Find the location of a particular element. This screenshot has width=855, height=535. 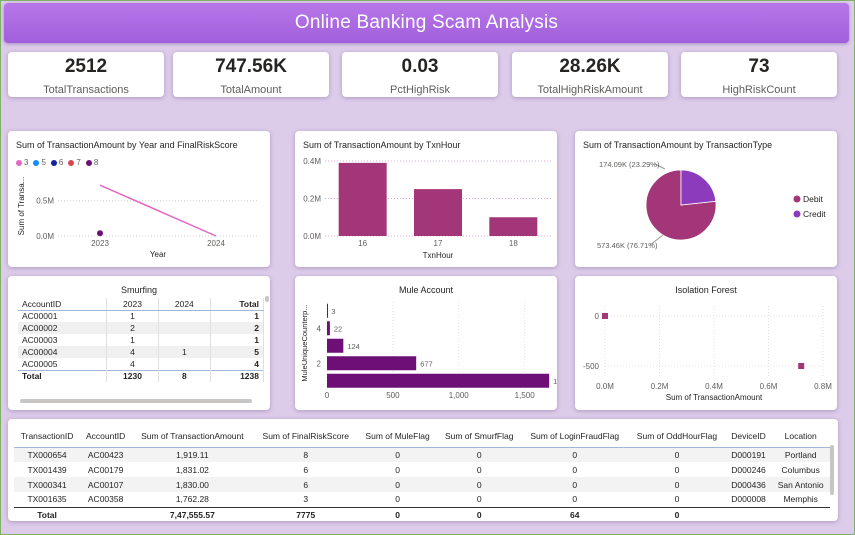

column-header: Sum of TransactionAmount is located at coordinates (192, 436).